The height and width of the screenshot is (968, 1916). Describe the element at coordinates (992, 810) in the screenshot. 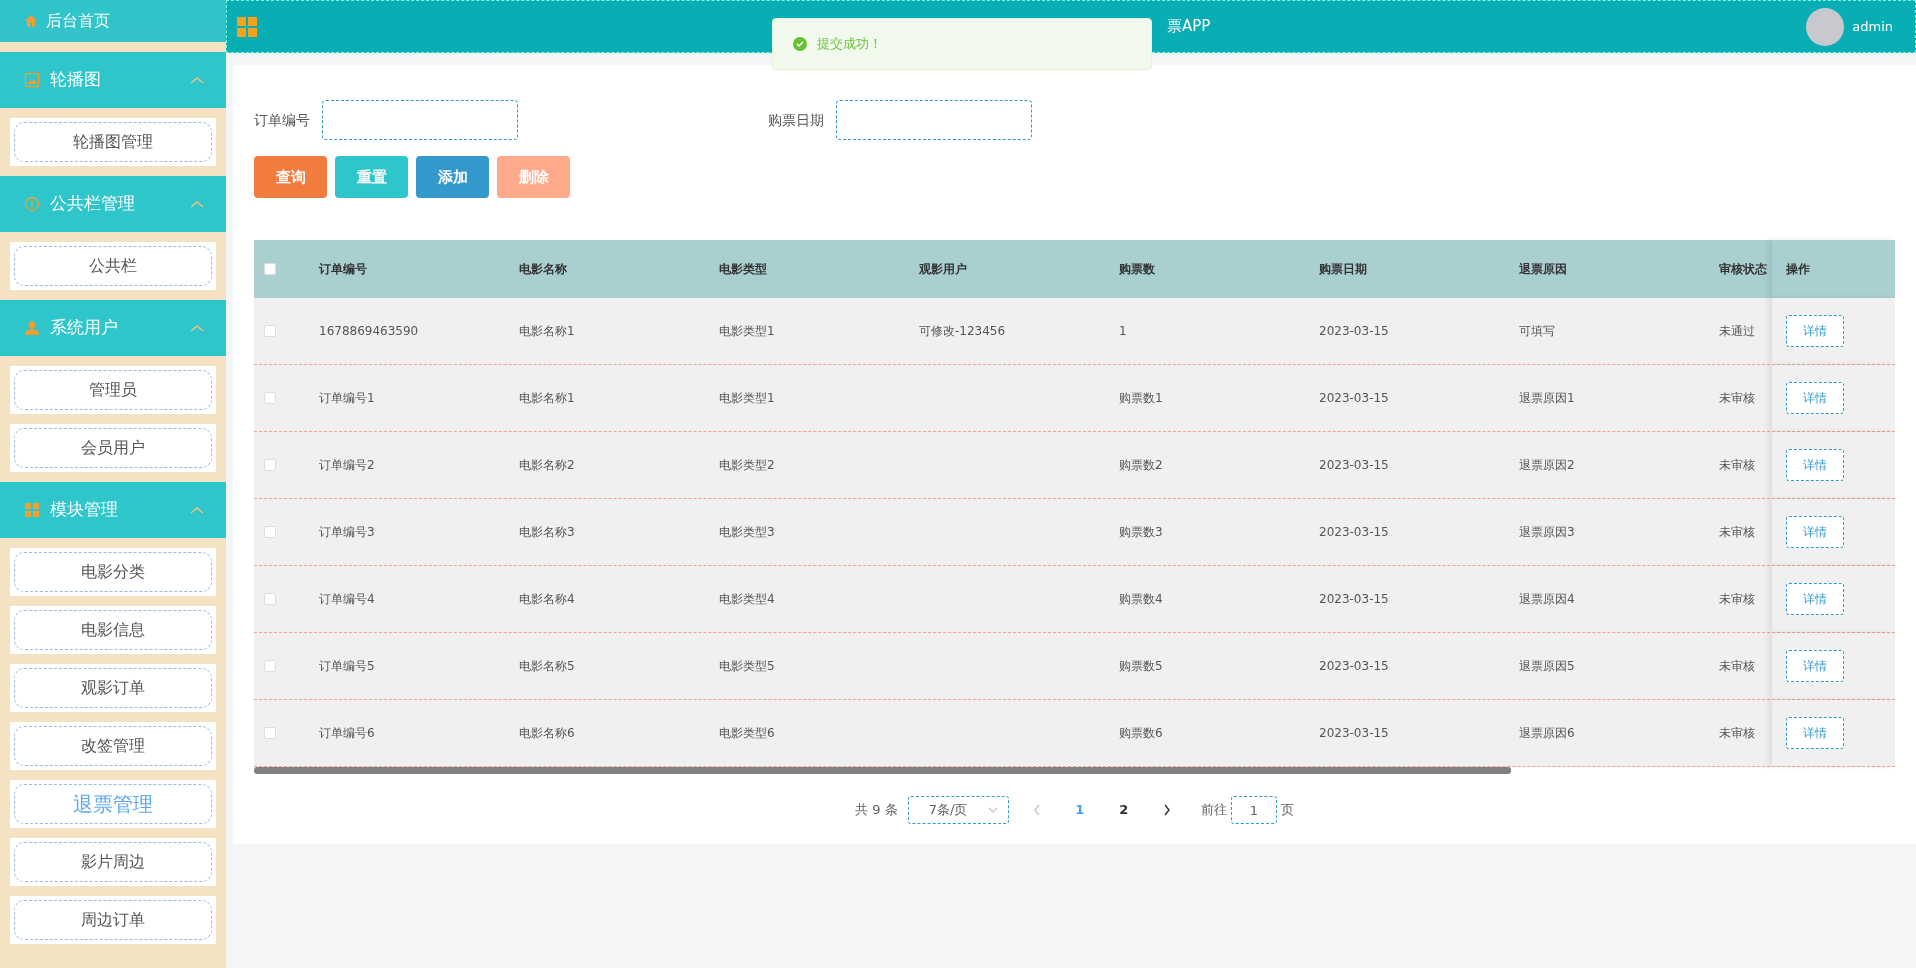

I see `chevron-down-icon` at that location.